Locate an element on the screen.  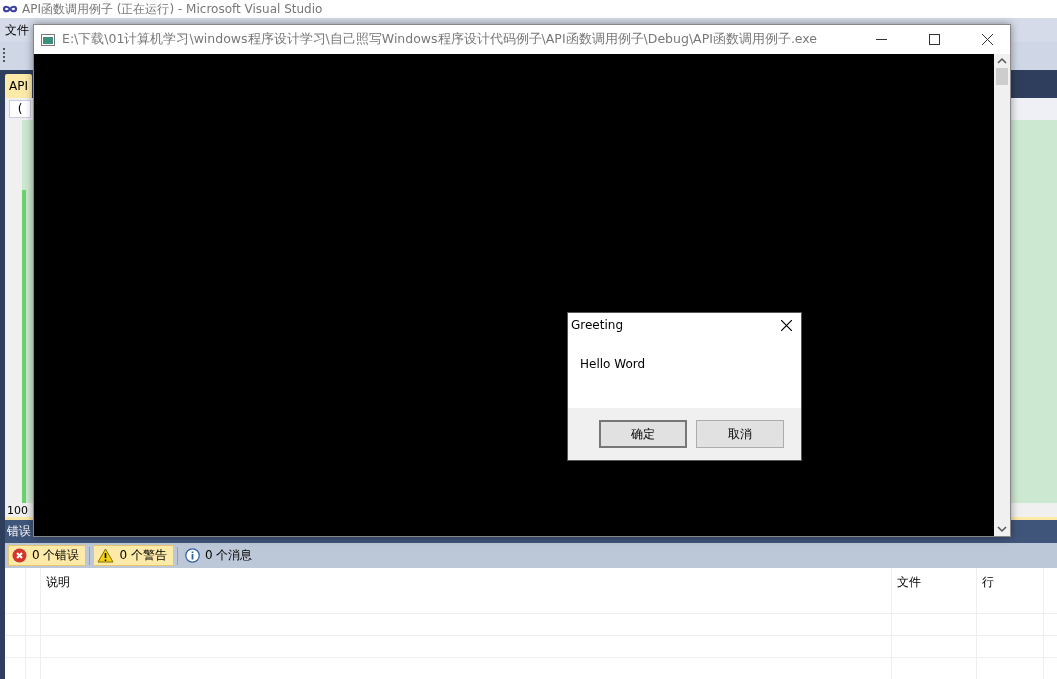
dialog-button: 取消 is located at coordinates (740, 434).